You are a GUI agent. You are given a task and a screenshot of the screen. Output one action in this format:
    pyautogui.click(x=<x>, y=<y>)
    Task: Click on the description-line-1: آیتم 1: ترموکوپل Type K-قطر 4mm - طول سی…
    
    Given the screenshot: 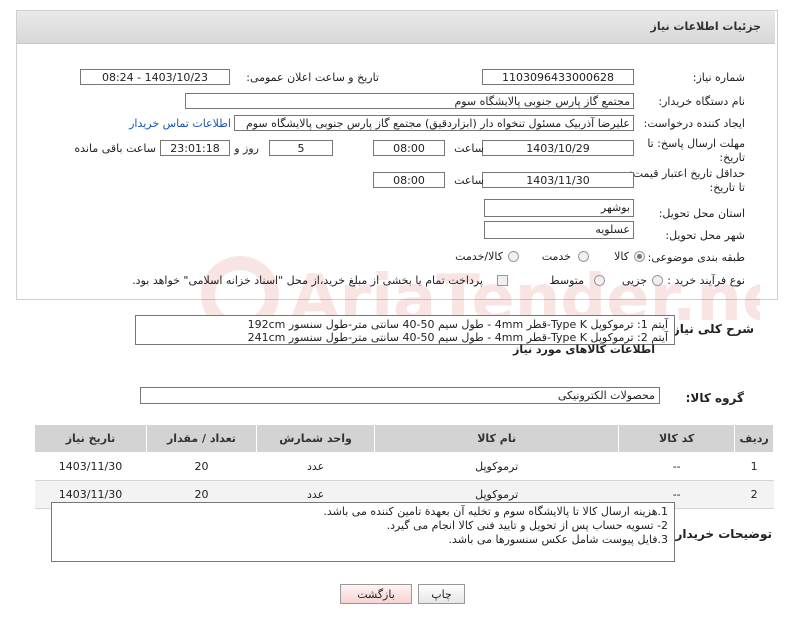 What is the action you would take?
    pyautogui.click(x=457, y=324)
    